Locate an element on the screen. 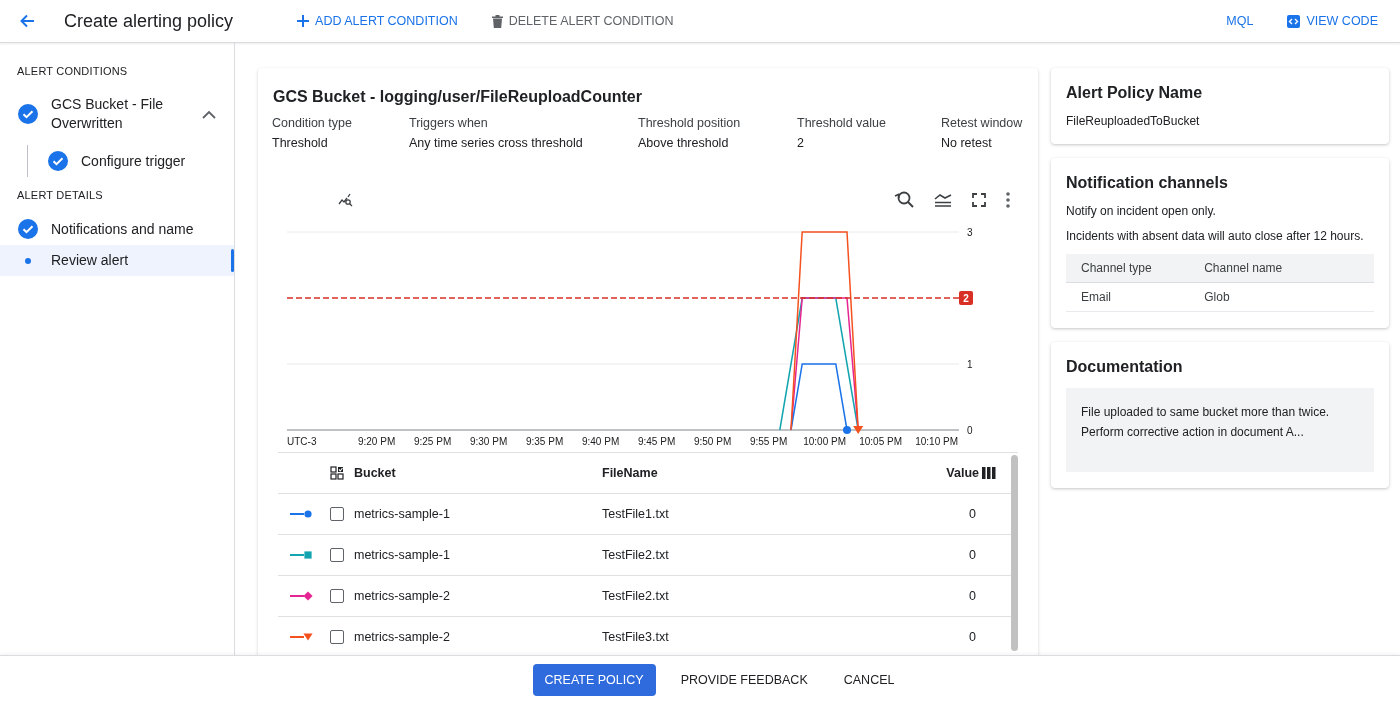 The image size is (1400, 703). x-axis-label: 9:25 PM is located at coordinates (433, 441).